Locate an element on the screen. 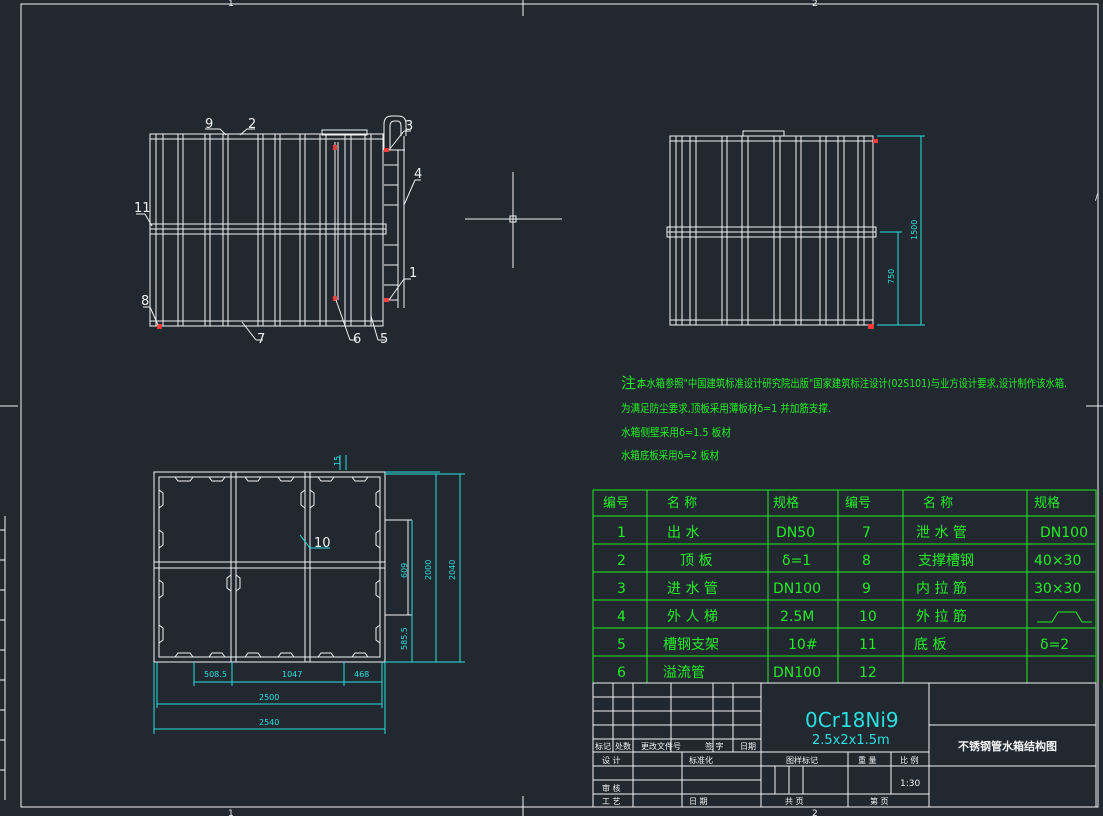 The image size is (1103, 816). callout-4: 4 is located at coordinates (418, 174).